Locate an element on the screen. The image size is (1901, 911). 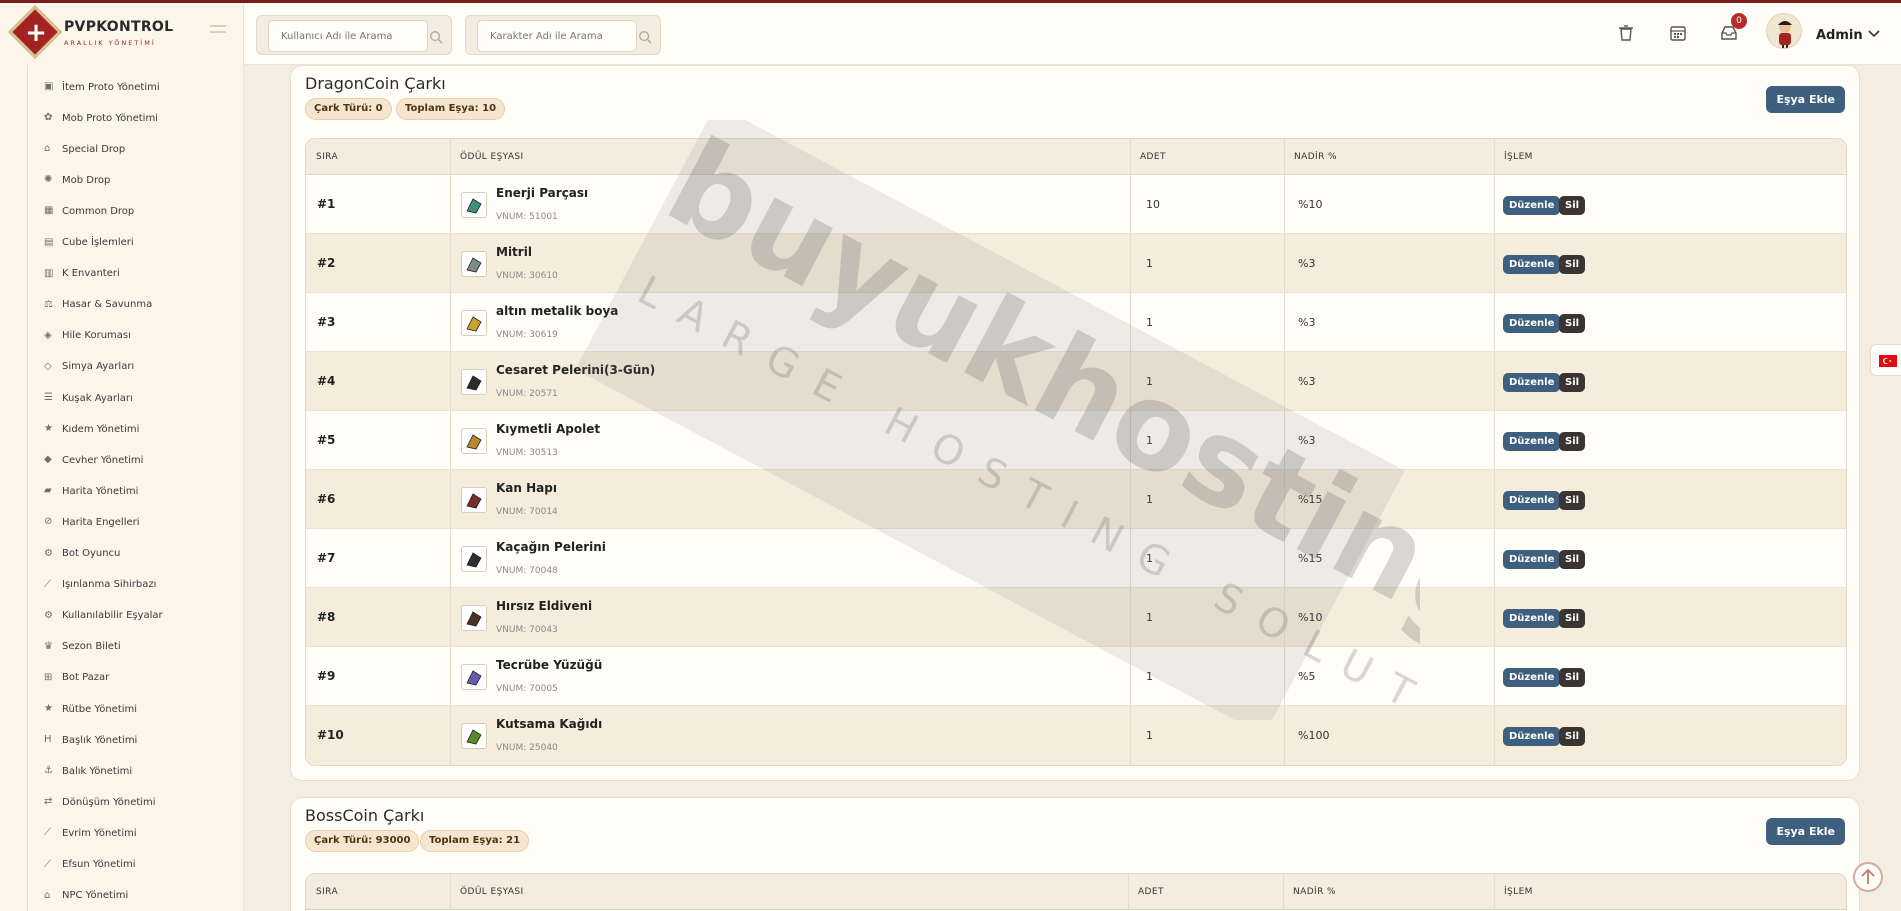
sidebar-item: ◇ Simya Ayarları is located at coordinates (89, 367).